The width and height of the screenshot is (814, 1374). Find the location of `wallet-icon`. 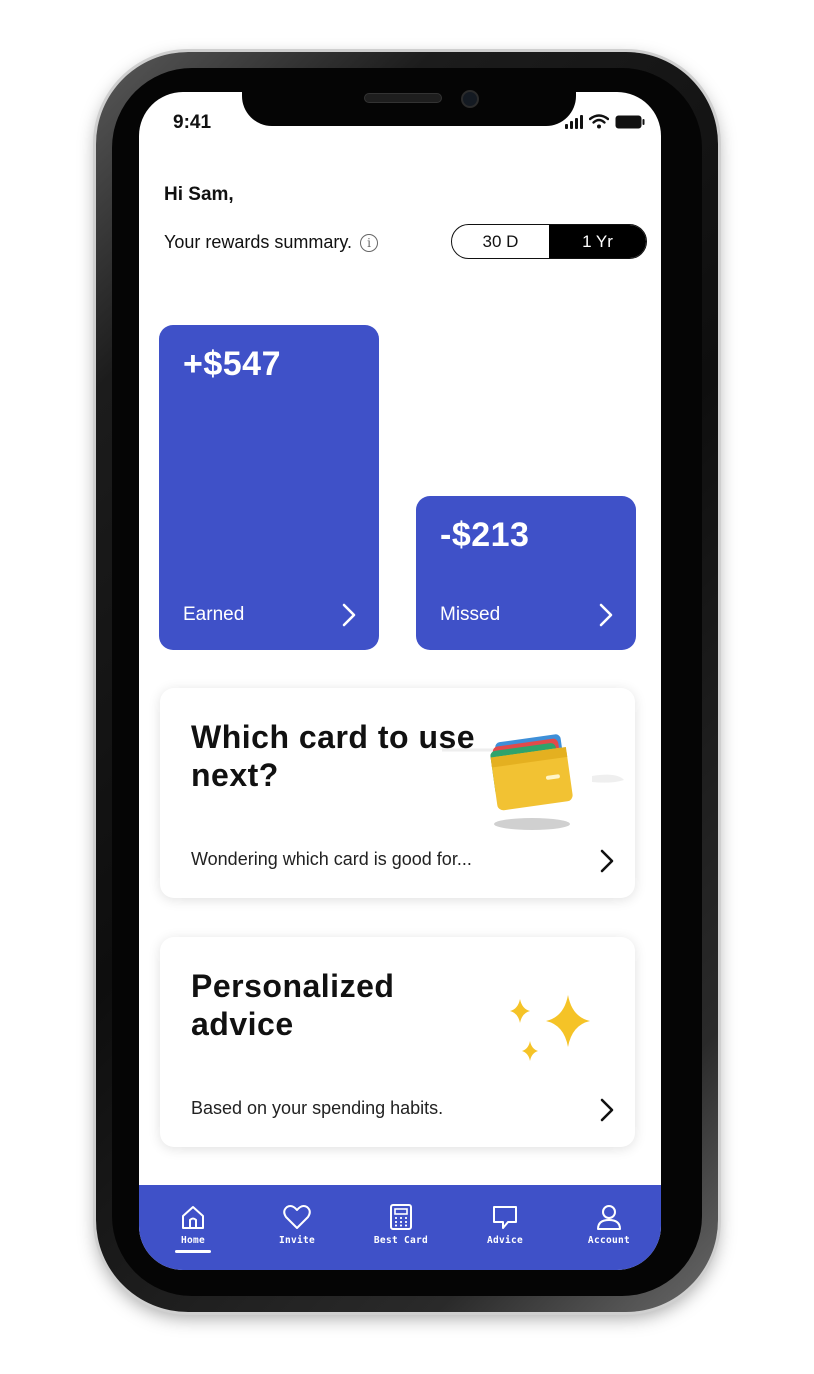

wallet-icon is located at coordinates (533, 782).